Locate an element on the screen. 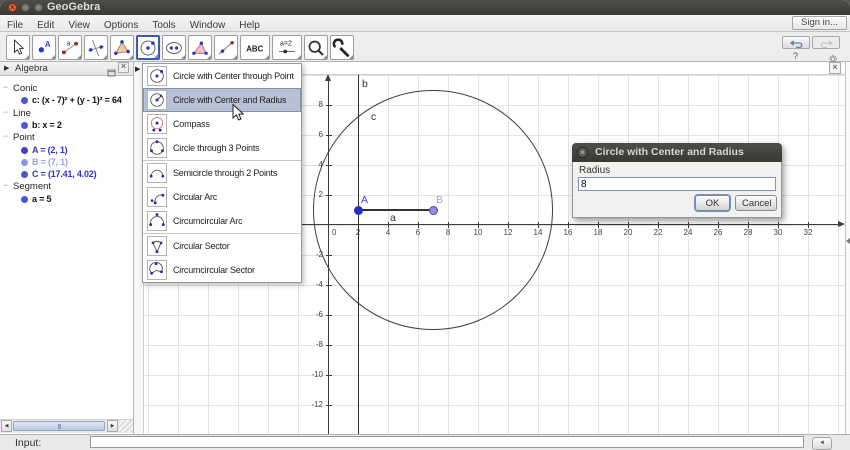 The image size is (850, 450). command-input is located at coordinates (447, 442).